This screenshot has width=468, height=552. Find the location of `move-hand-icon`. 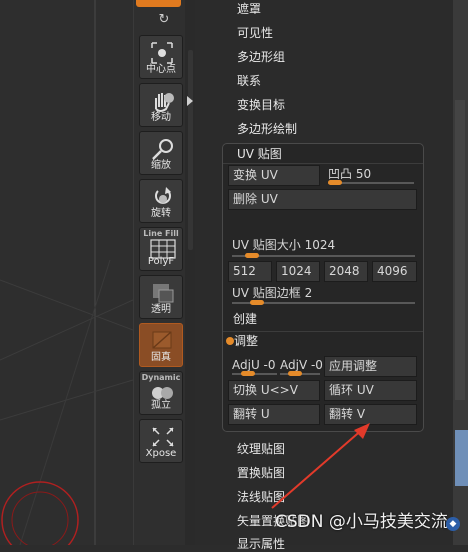

move-hand-icon is located at coordinates (164, 102).